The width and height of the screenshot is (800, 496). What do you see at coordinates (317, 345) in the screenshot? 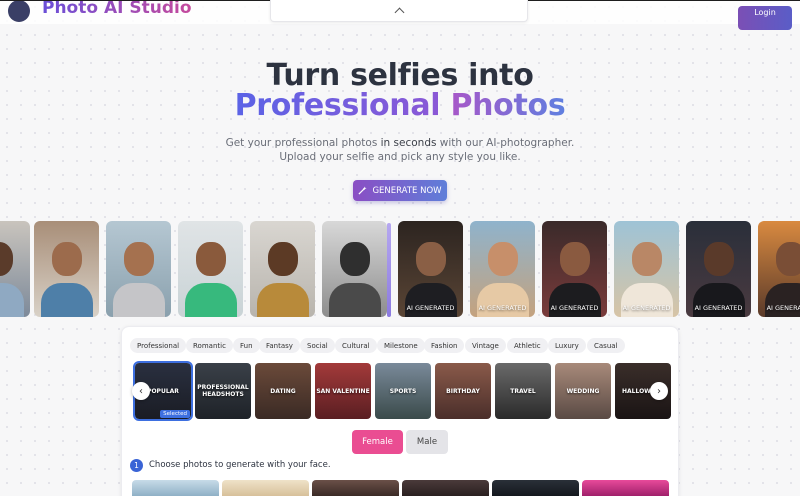
I see `category-chip: Social` at bounding box center [317, 345].